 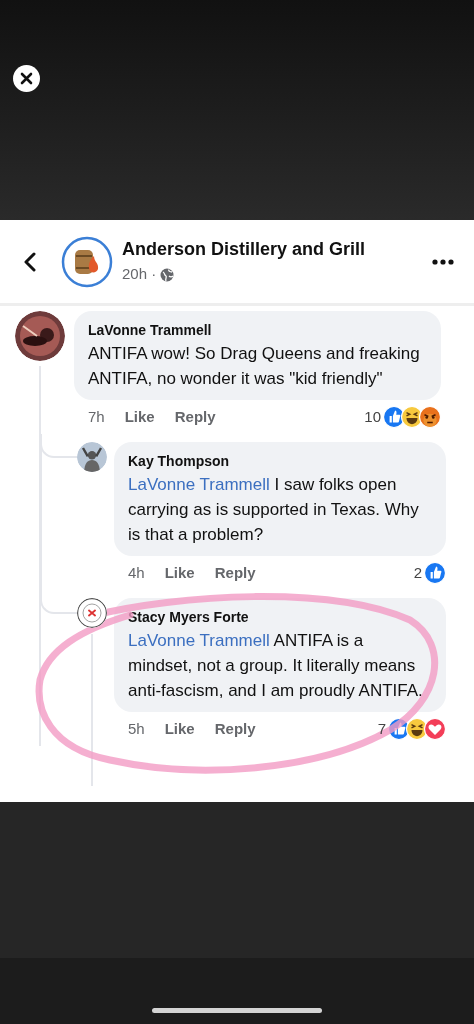 What do you see at coordinates (276, 666) in the screenshot?
I see `comment-text: LaVonne Trammell ANTIFA is a mindset, not a group. It literally means anti-fascism, and I am proudly ANTIFA.` at bounding box center [276, 666].